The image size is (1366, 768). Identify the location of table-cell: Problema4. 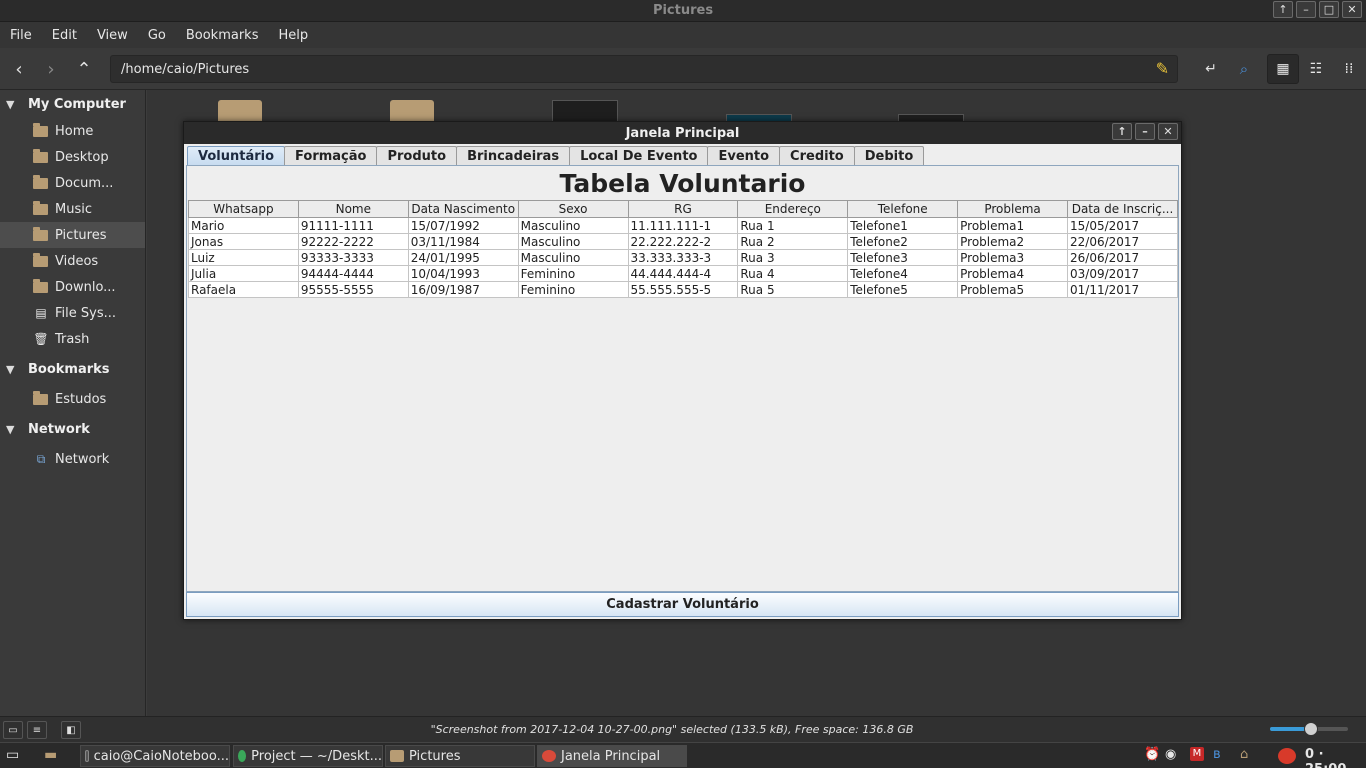
(1012, 273).